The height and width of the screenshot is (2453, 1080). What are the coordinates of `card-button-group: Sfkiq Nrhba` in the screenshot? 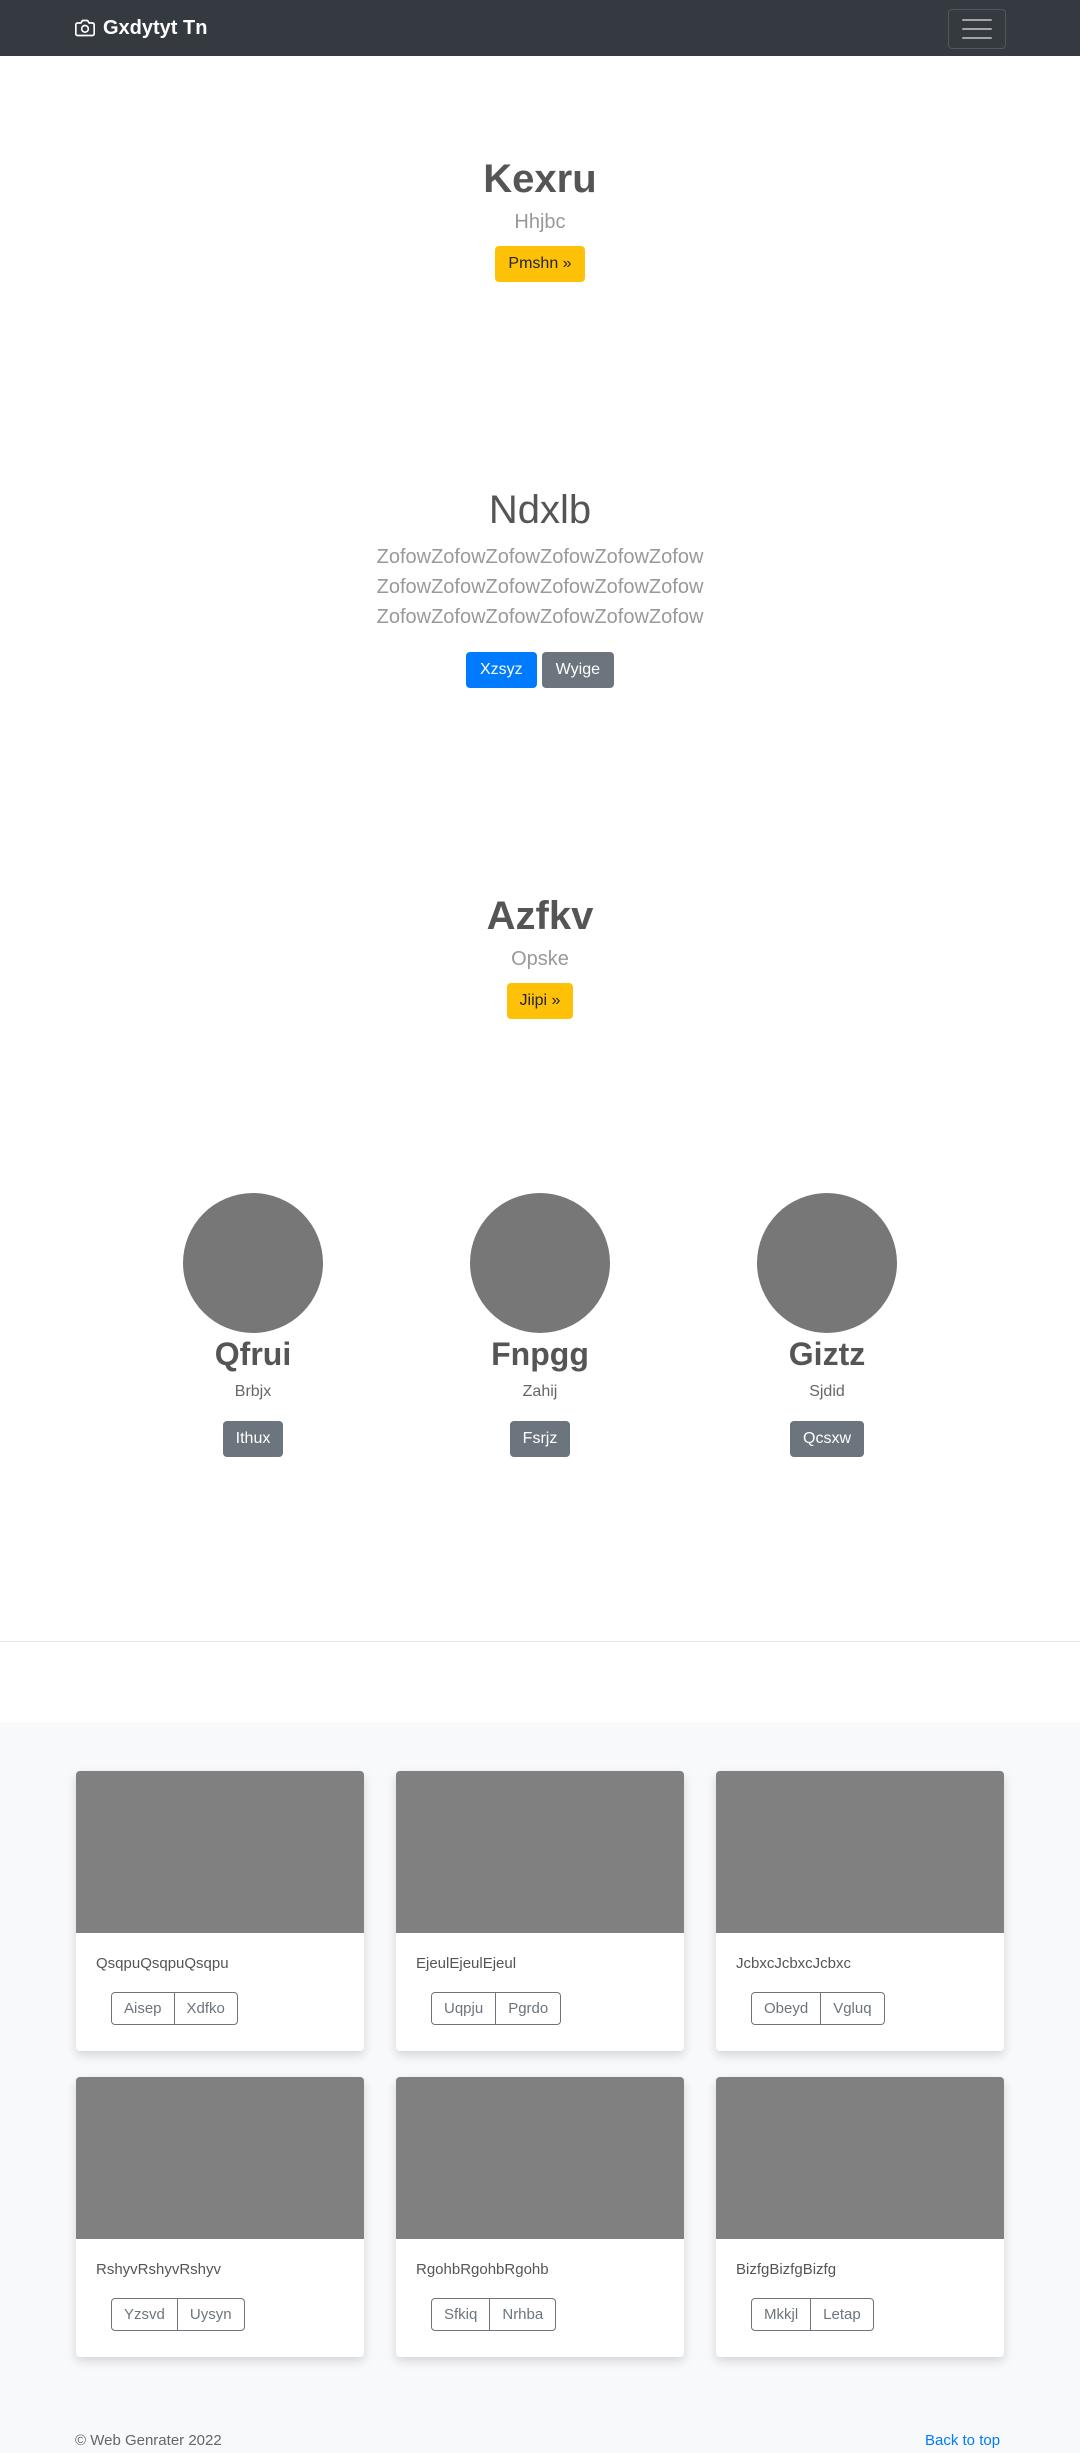 It's located at (494, 2314).